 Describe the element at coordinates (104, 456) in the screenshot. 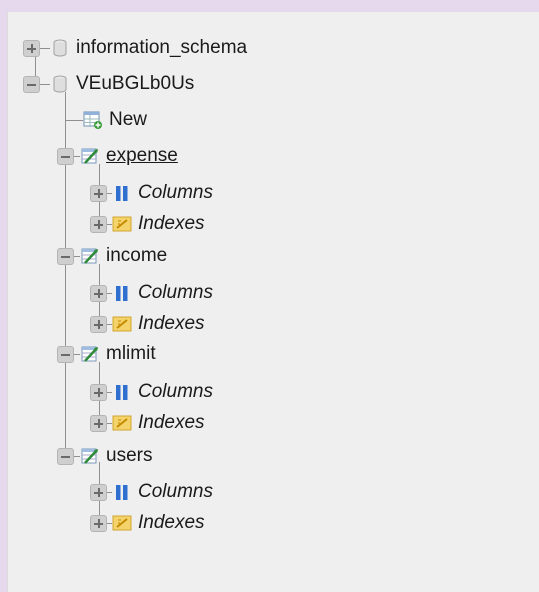

I see `tree-item-table-users: users` at that location.